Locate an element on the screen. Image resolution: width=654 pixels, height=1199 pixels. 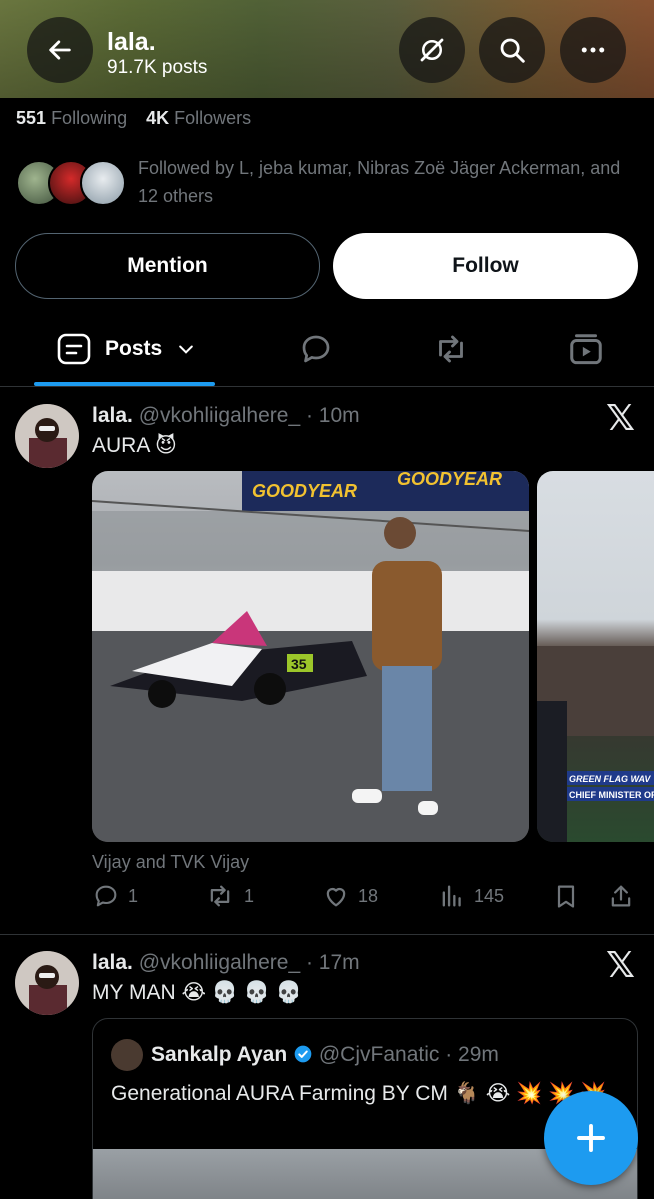
plus-icon is located at coordinates (591, 1138).